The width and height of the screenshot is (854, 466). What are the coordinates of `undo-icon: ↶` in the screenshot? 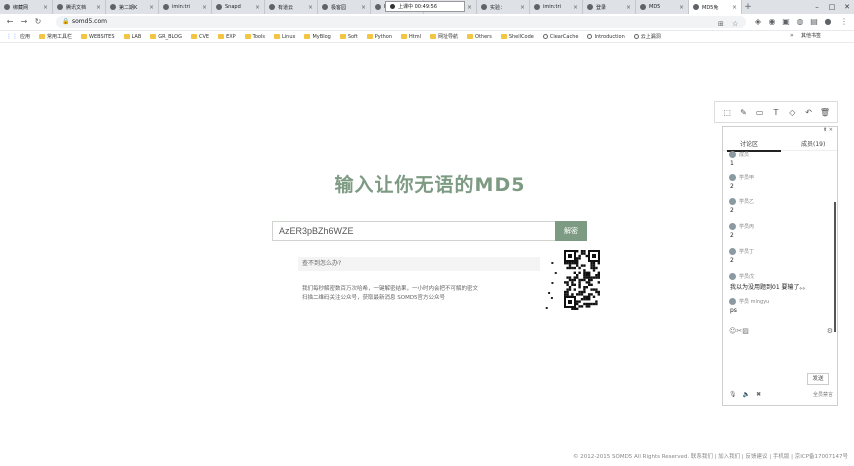 It's located at (809, 112).